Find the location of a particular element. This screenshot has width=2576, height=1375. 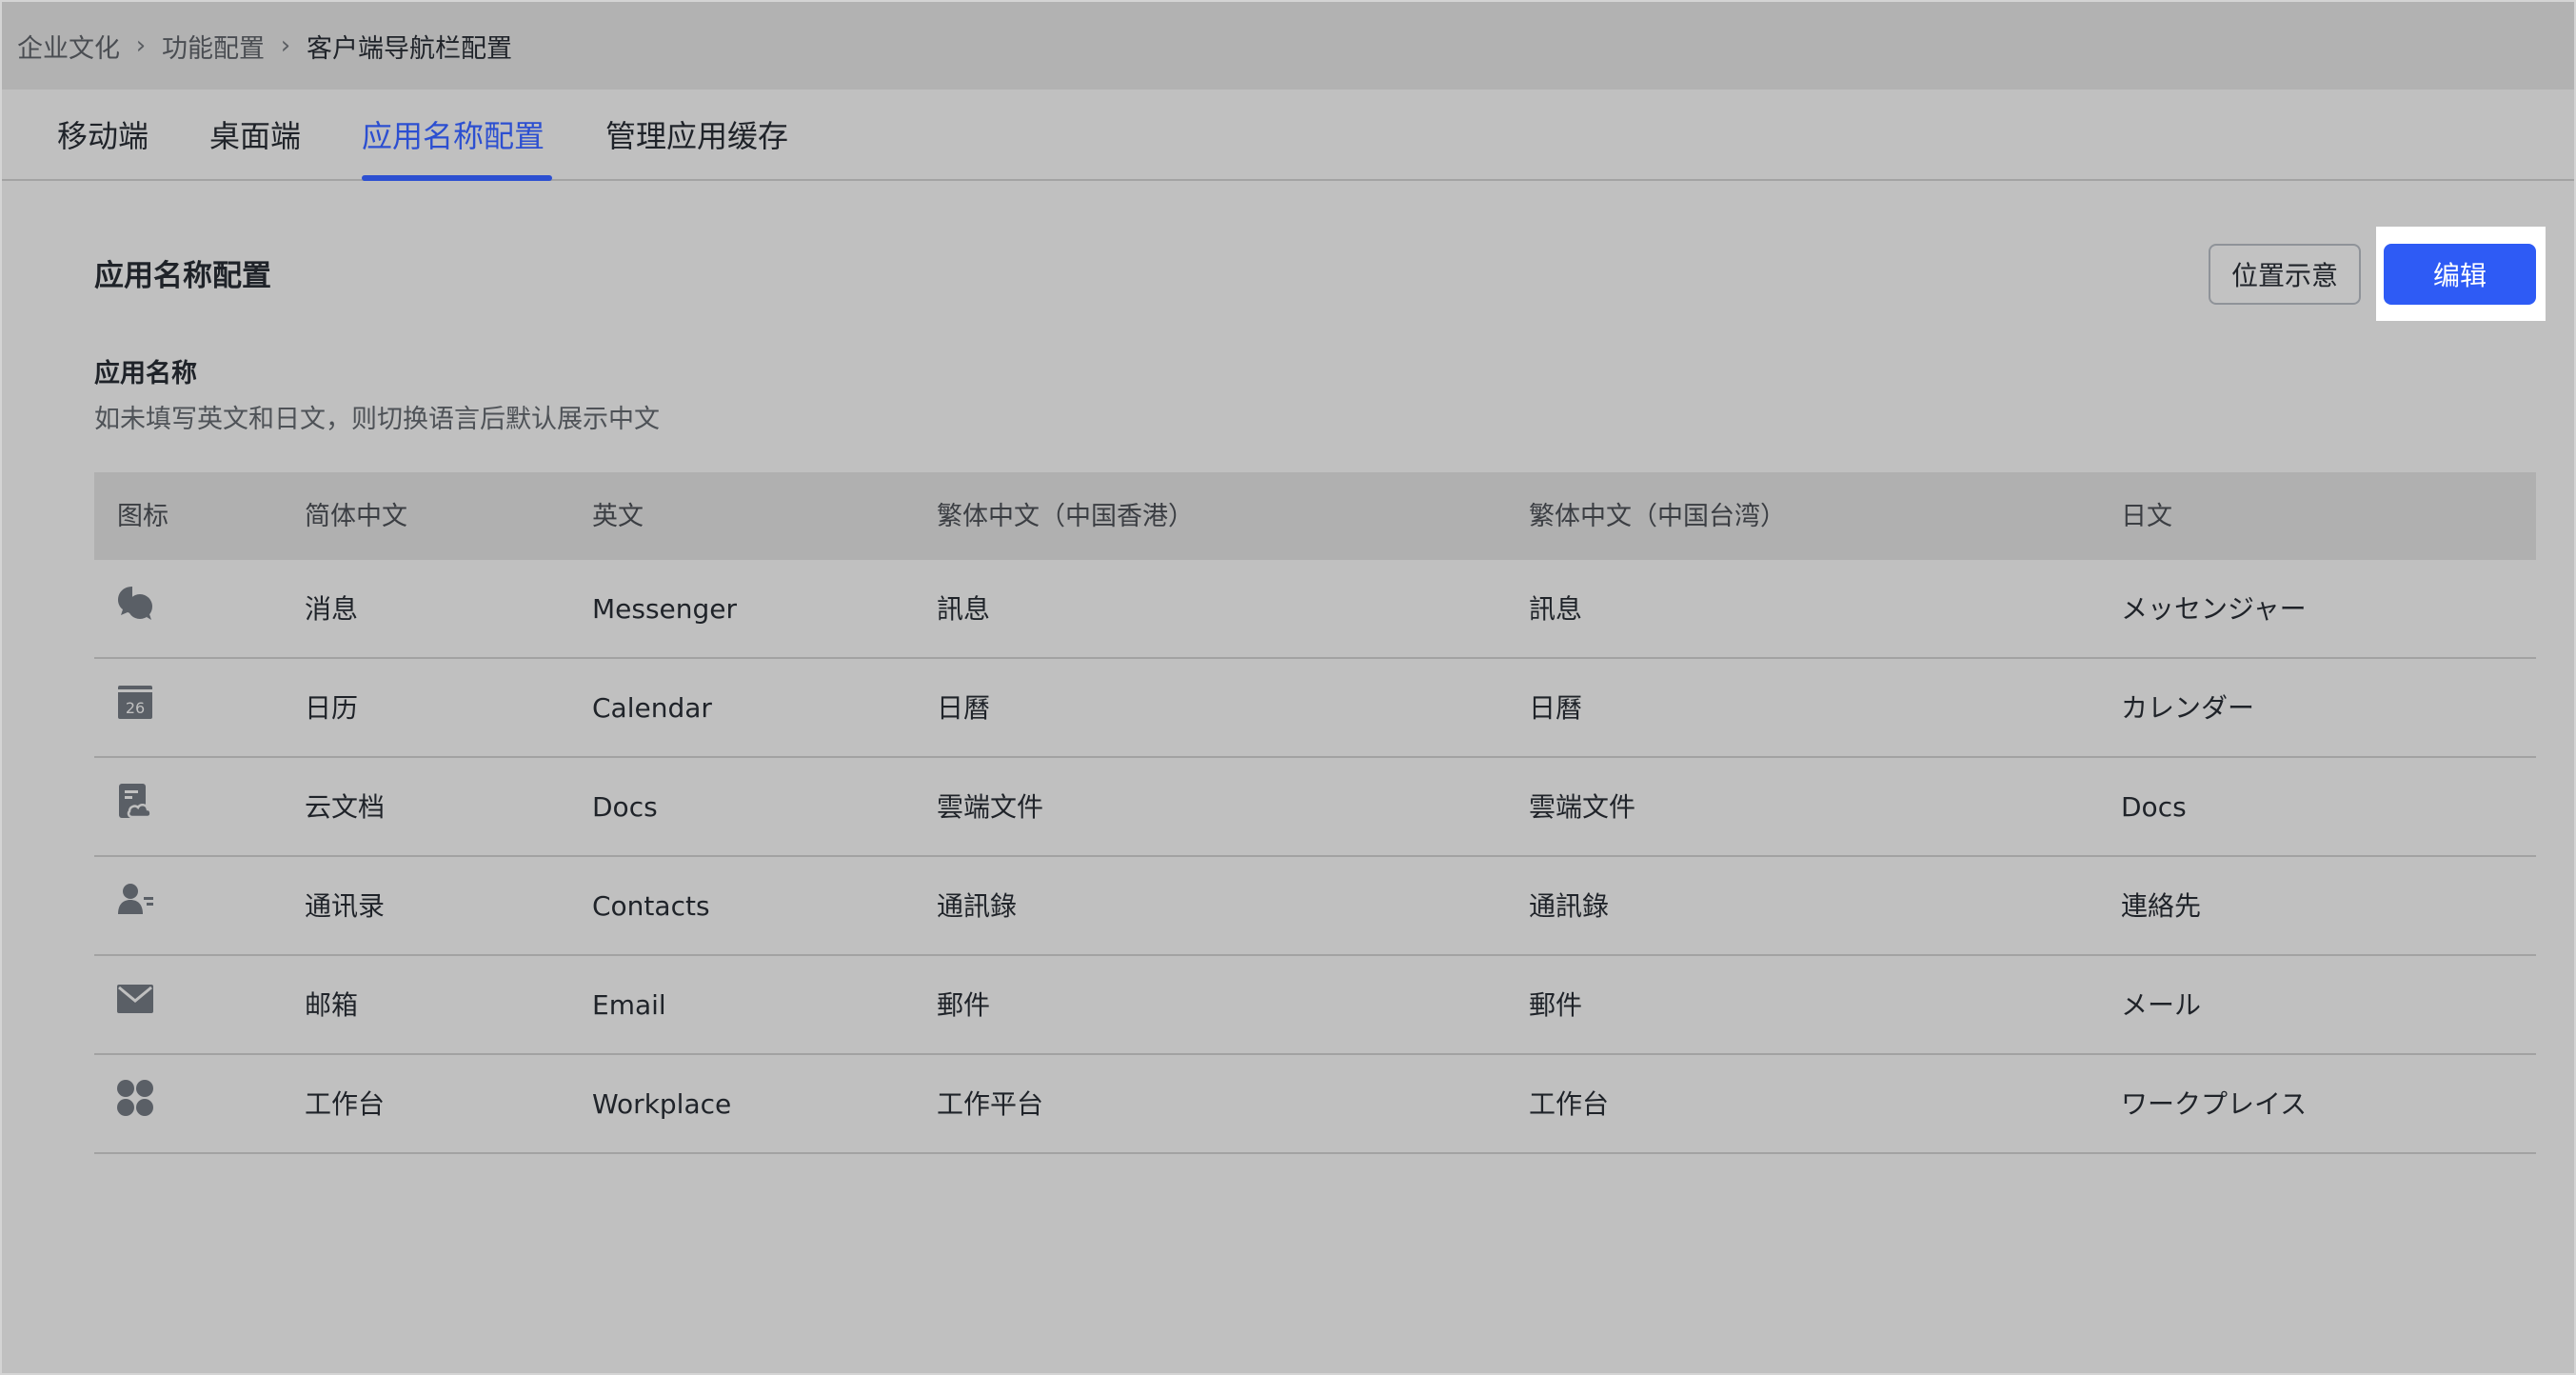

cell-ja: Docs is located at coordinates (2154, 807).